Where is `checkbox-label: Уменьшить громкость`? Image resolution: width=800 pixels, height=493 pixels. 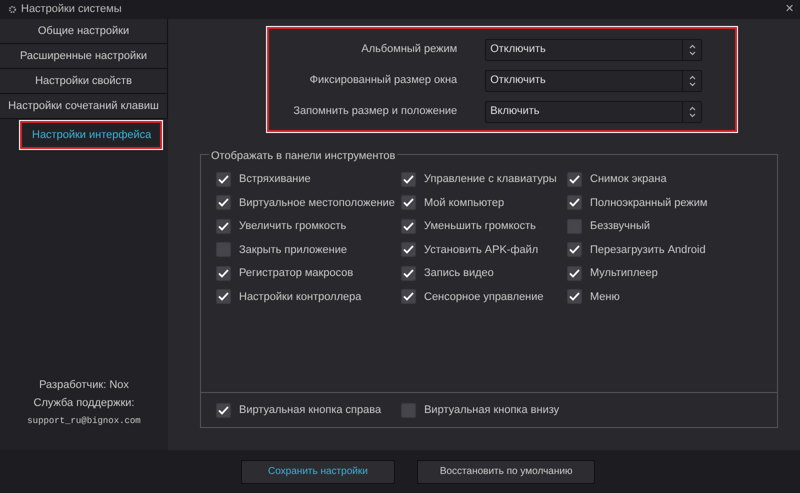 checkbox-label: Уменьшить громкость is located at coordinates (480, 226).